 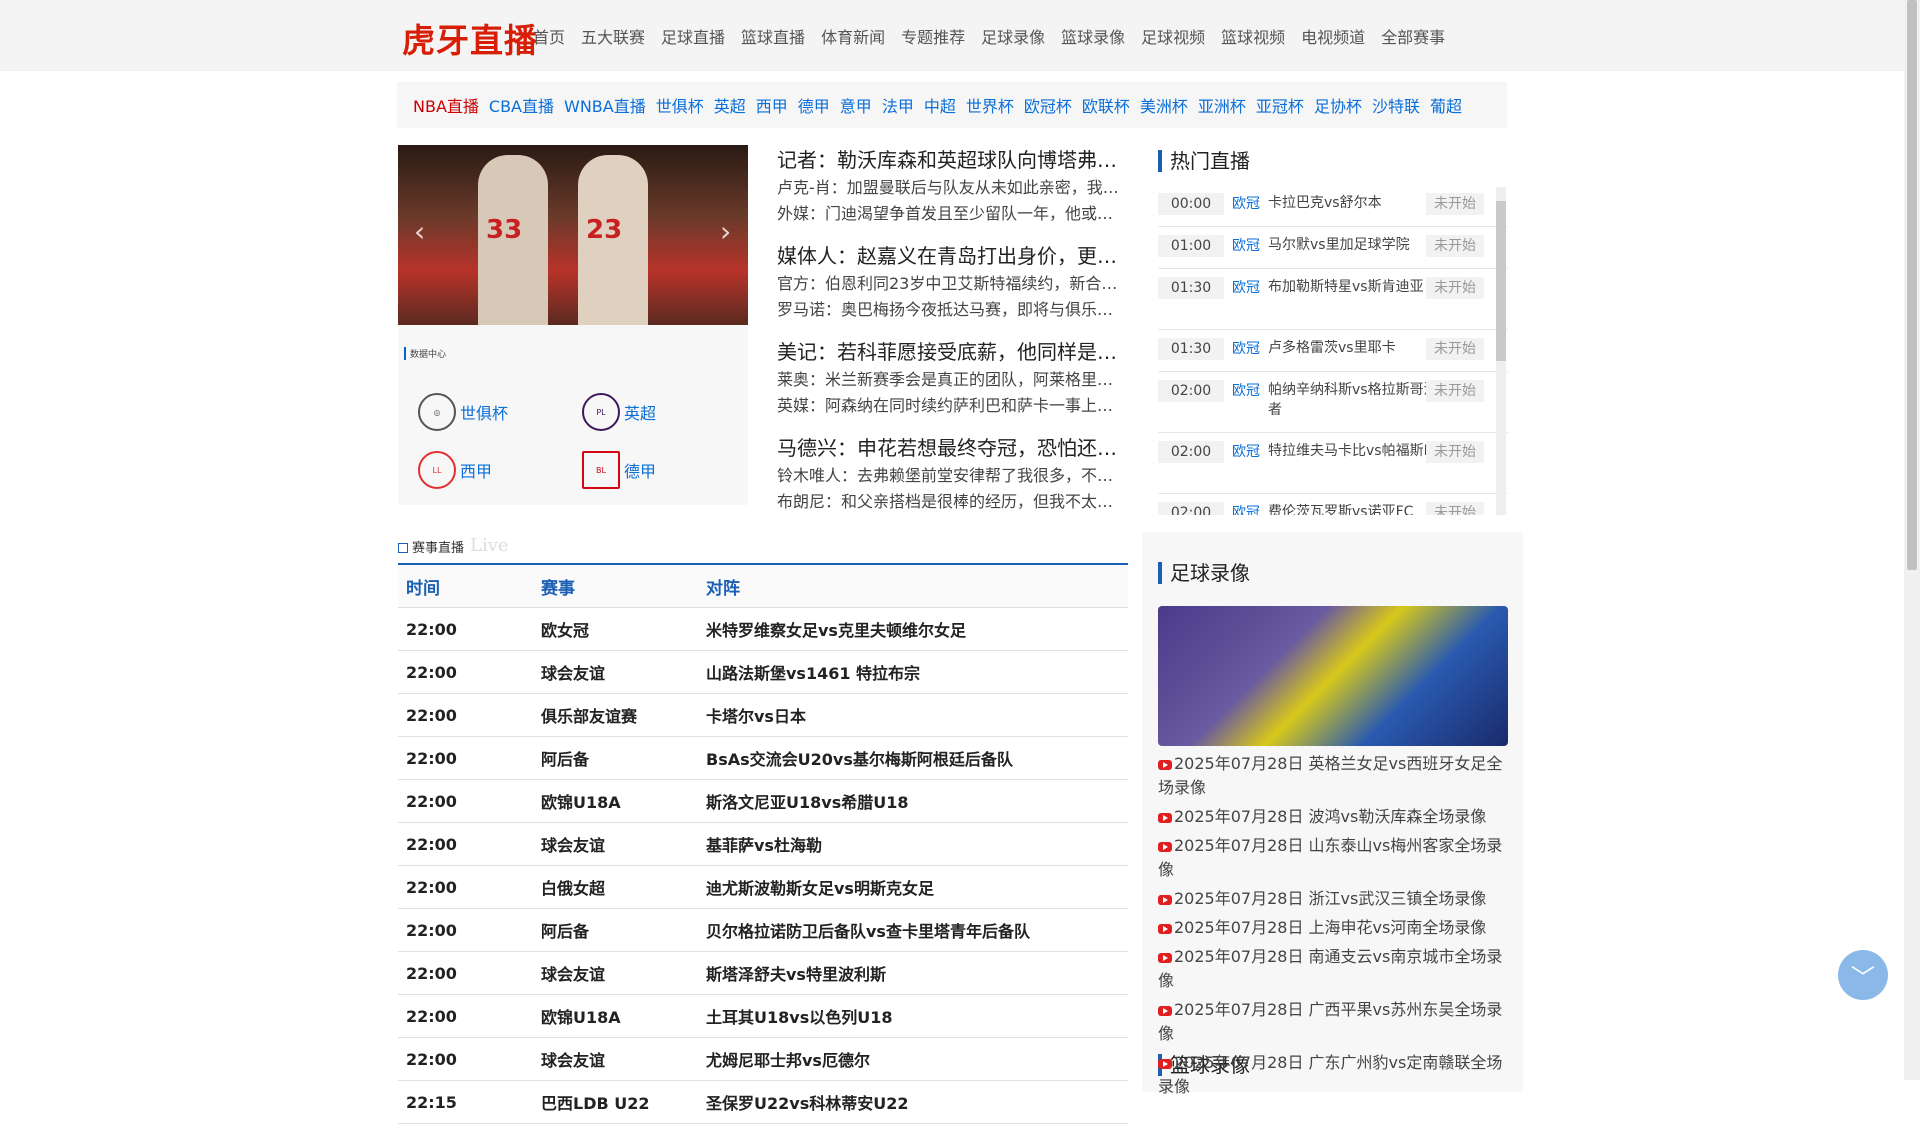 I want to click on match-teams: 贝尔格拉诺防卫后备队vs查卡里塔青年后备队, so click(x=913, y=930).